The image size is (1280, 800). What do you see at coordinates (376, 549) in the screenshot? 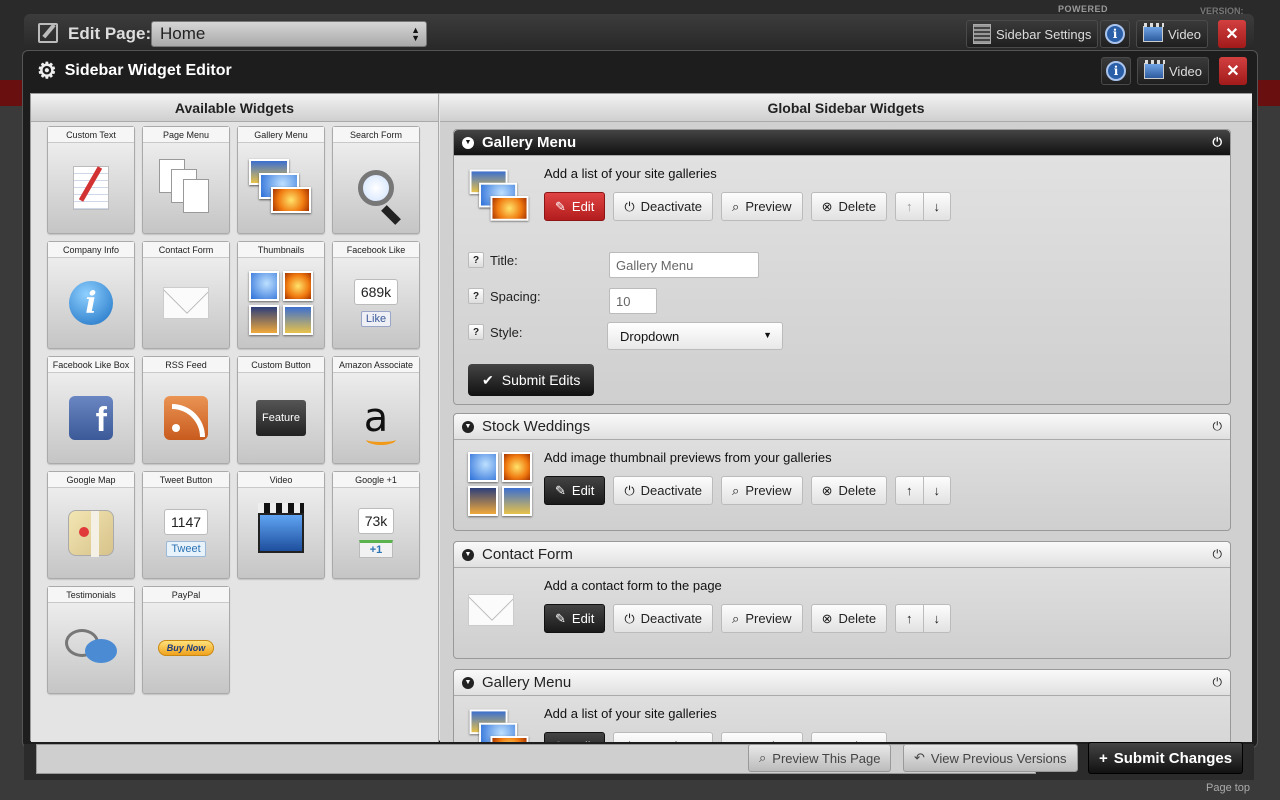
I see `plus-badge: +1` at bounding box center [376, 549].